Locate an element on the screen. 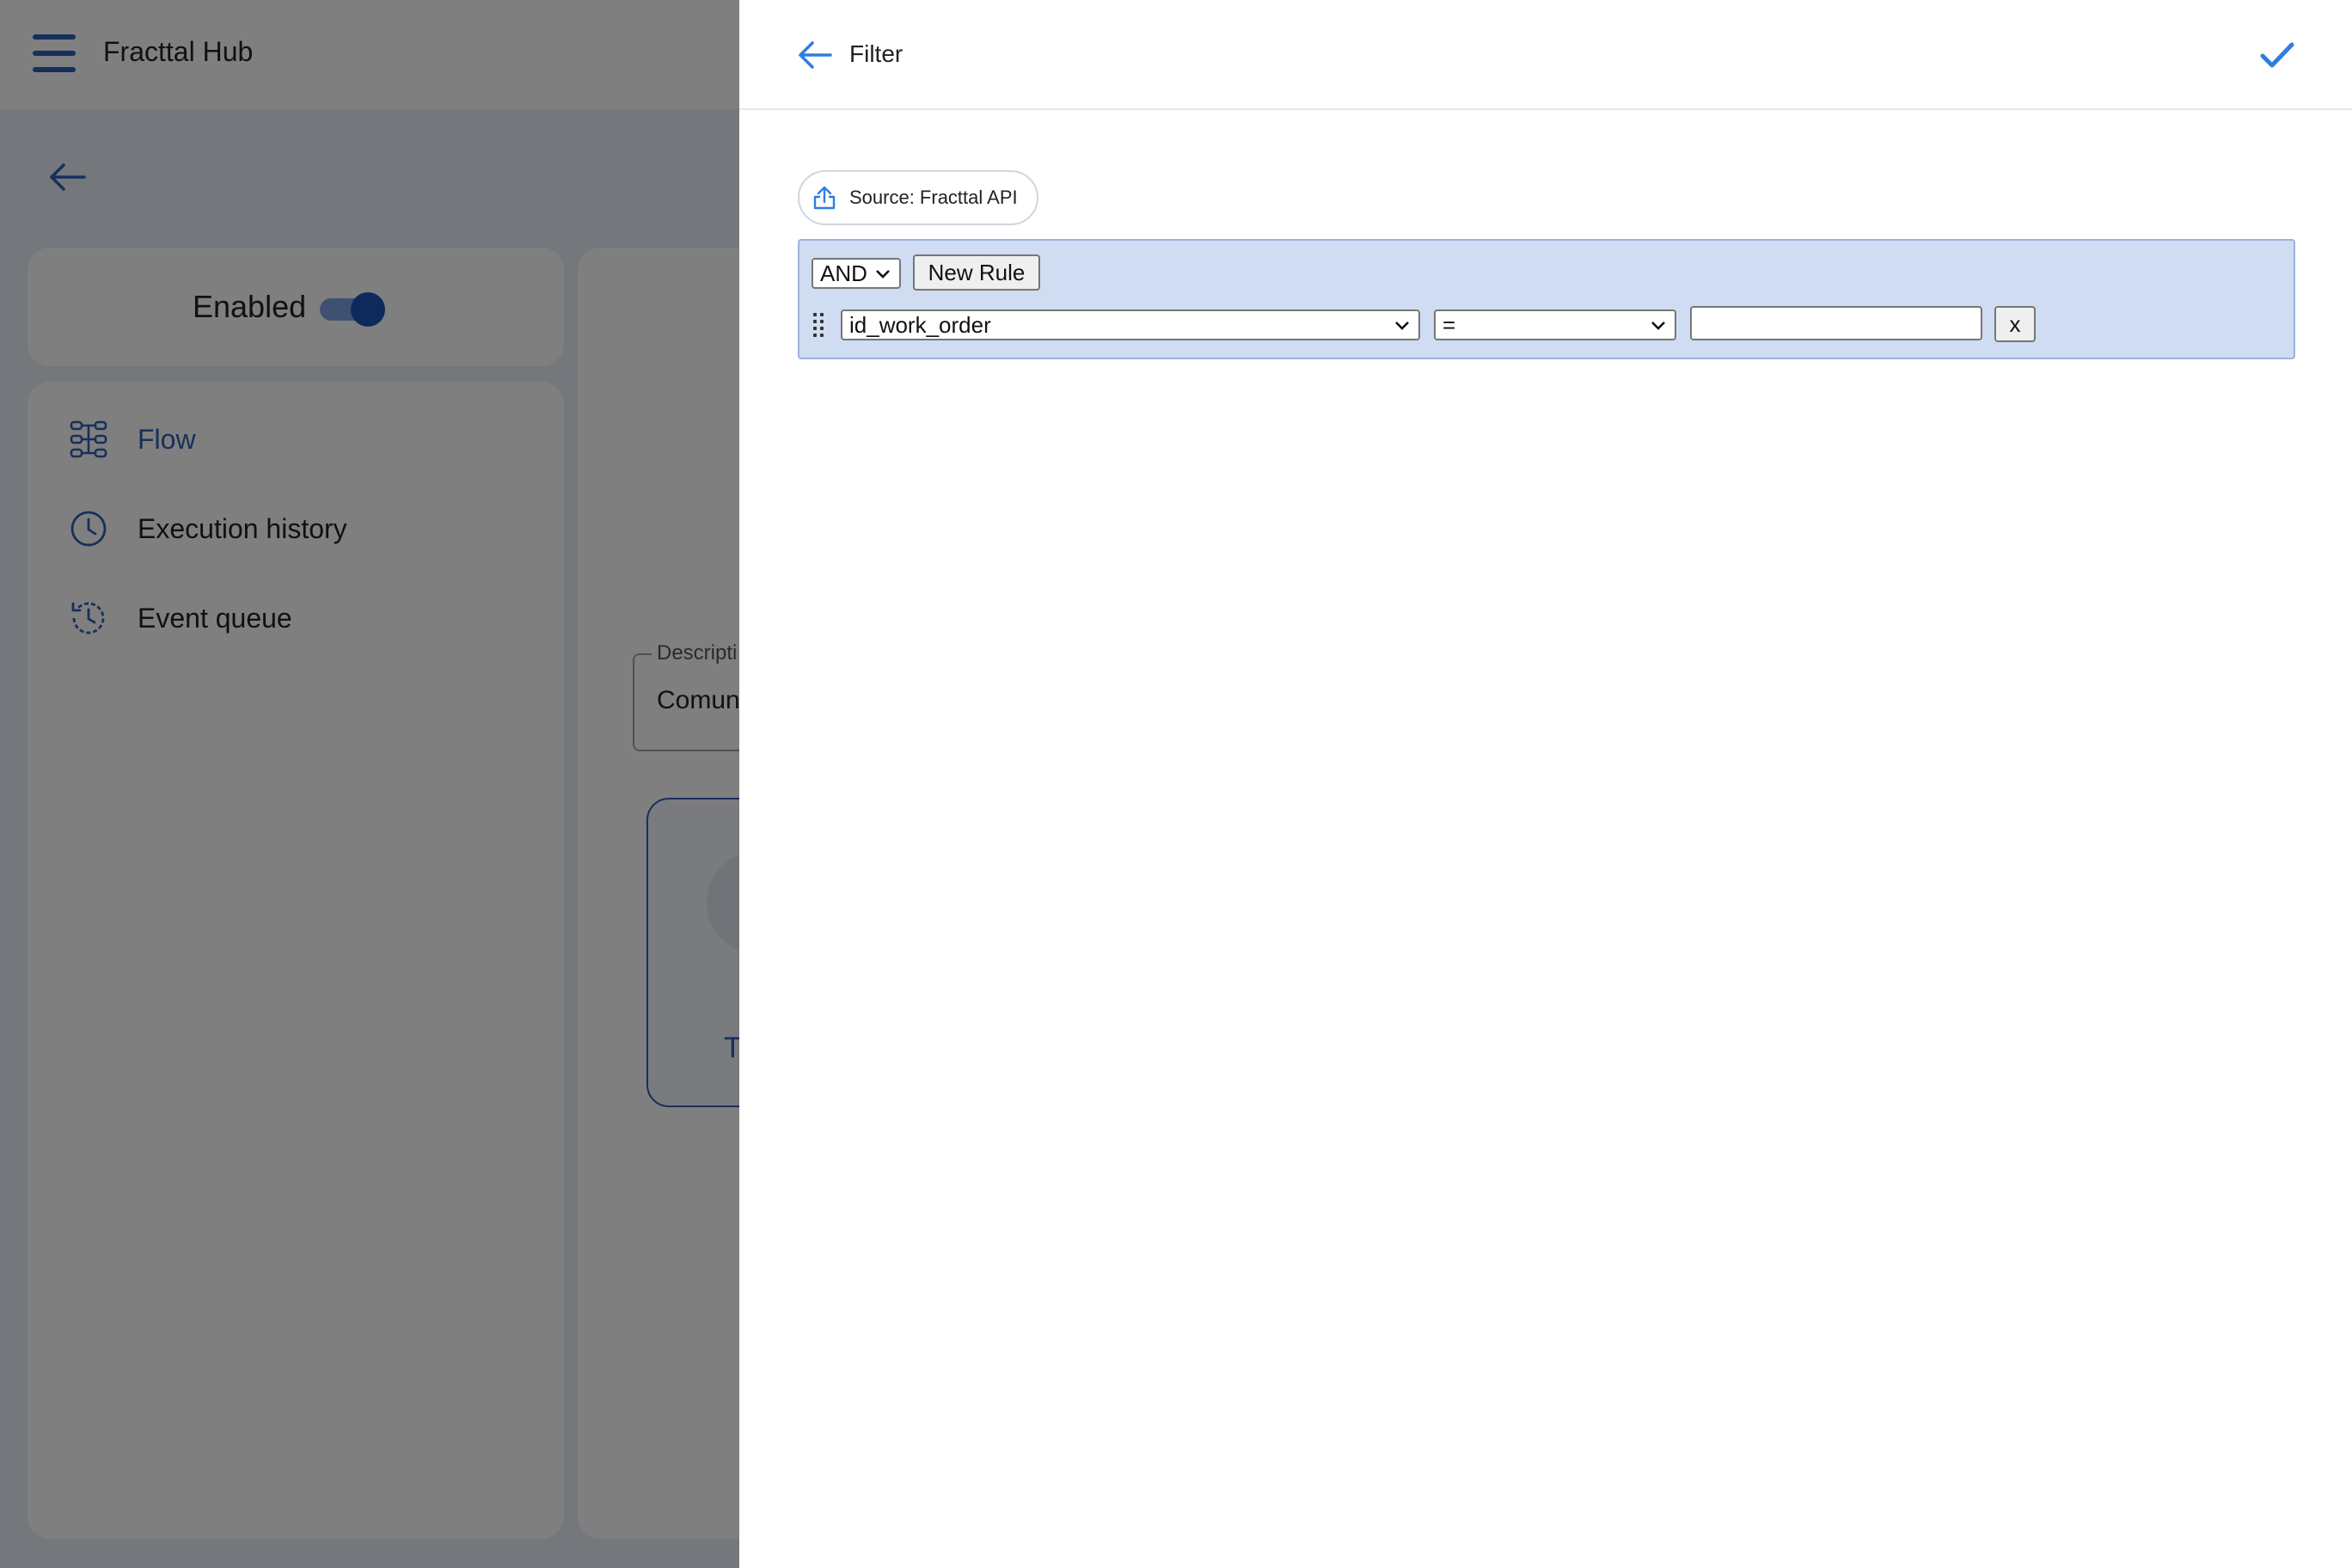 This screenshot has height=1568, width=2352. rule-field-select: id_work_order is located at coordinates (1130, 324).